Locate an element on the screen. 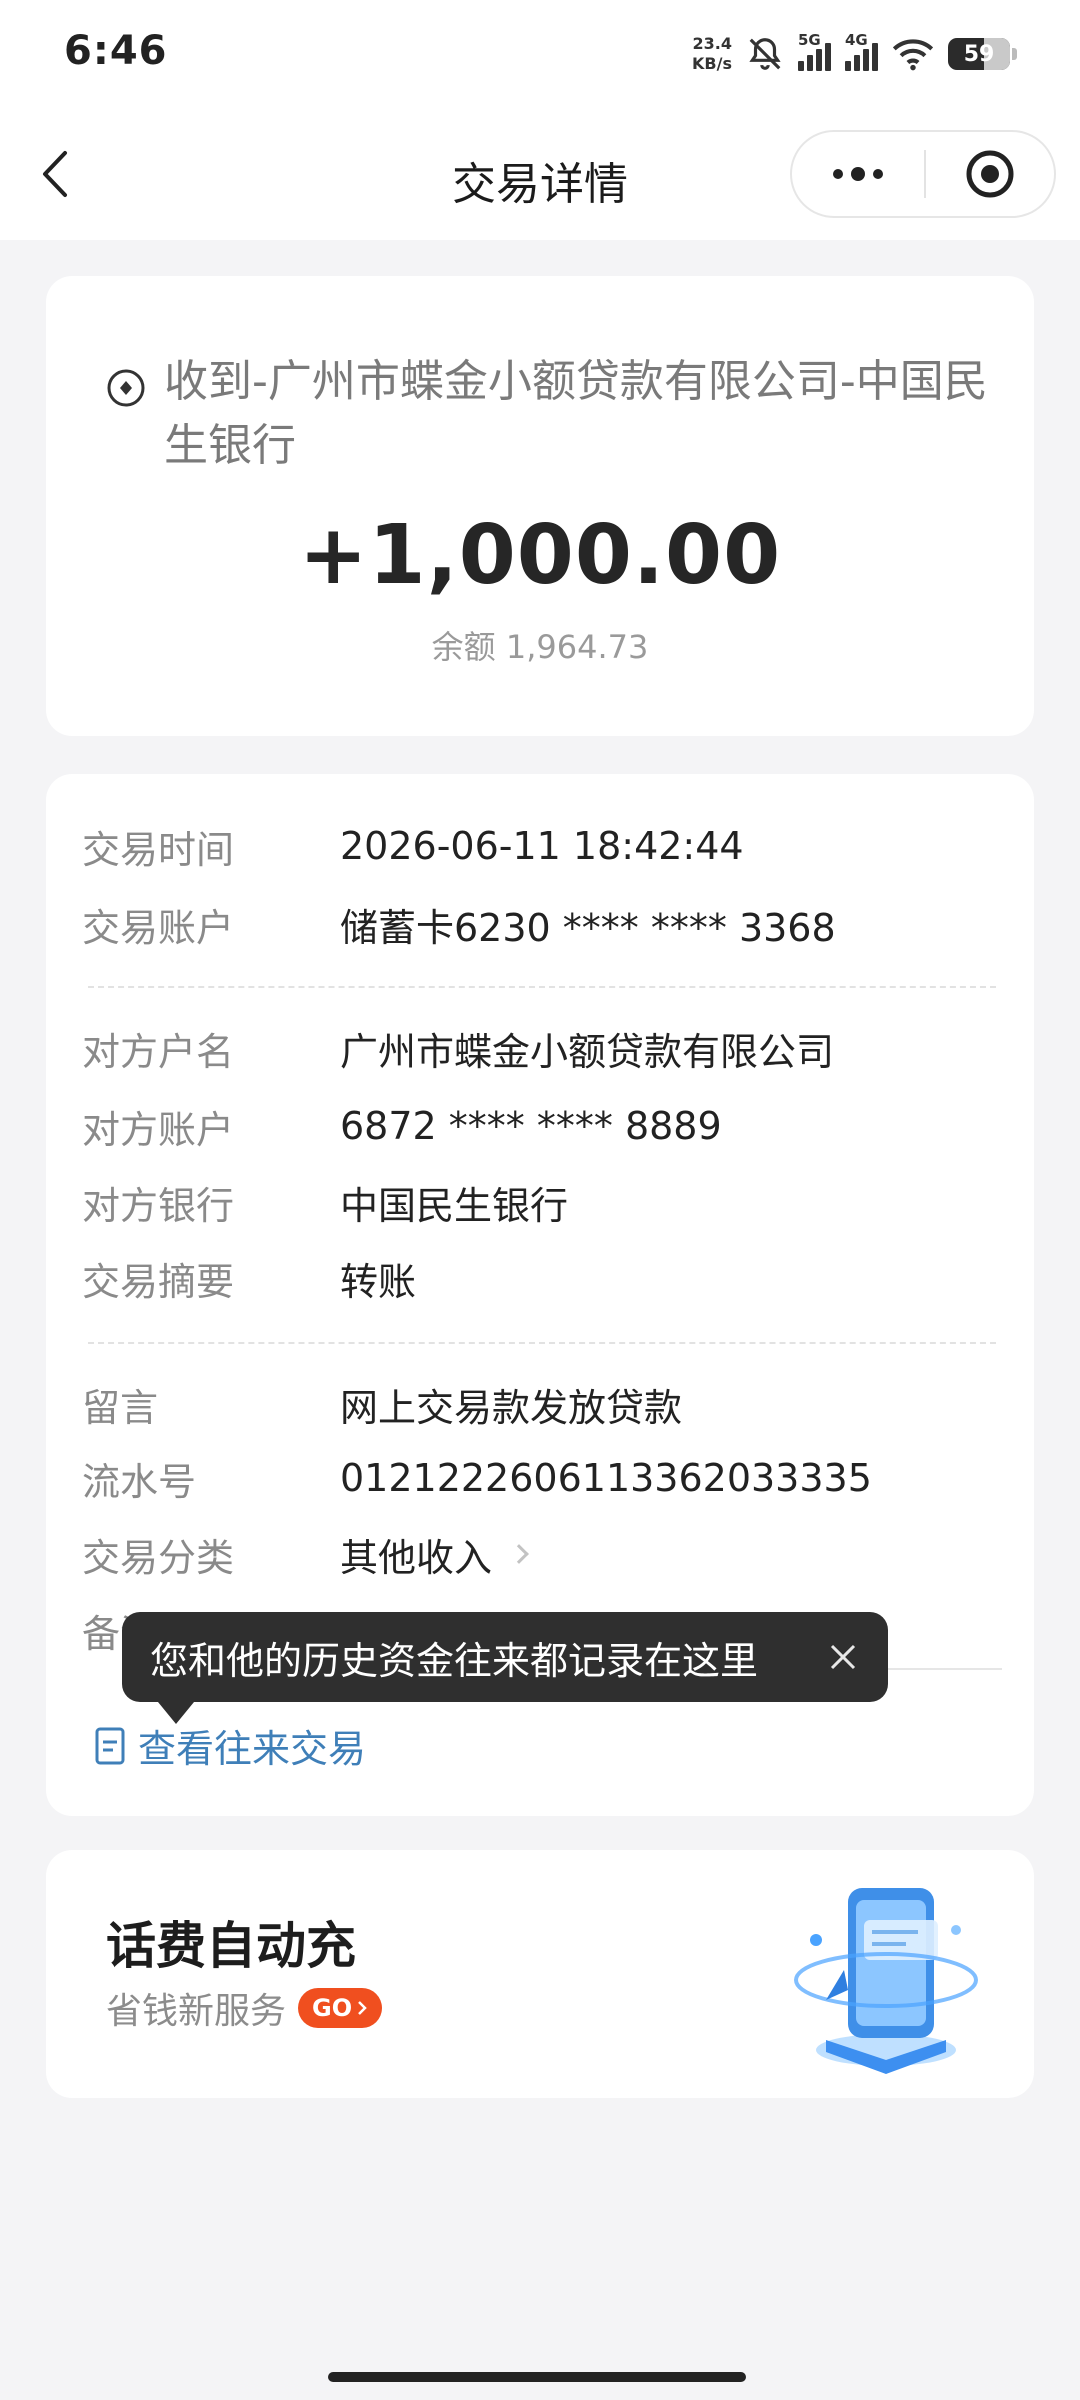  promo-title: 话费自动充 is located at coordinates (231, 1946).